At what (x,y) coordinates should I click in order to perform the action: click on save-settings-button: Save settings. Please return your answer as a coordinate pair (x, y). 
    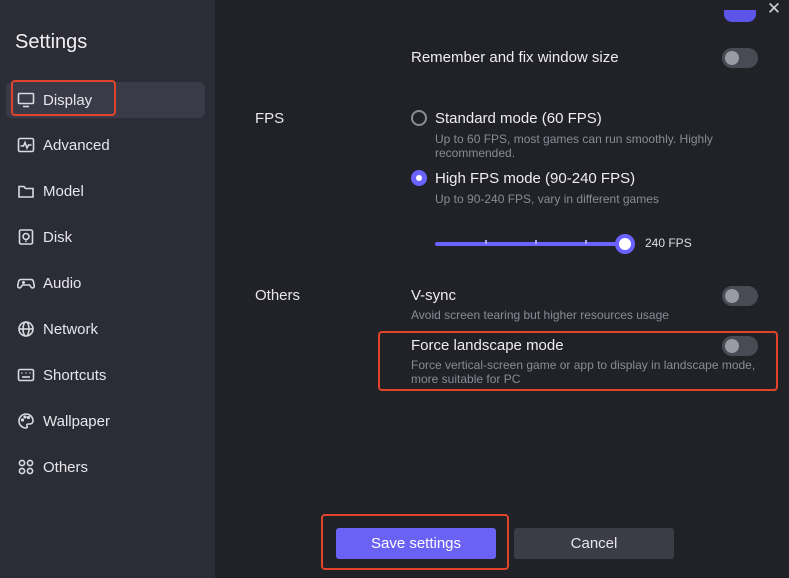
    Looking at the image, I should click on (416, 543).